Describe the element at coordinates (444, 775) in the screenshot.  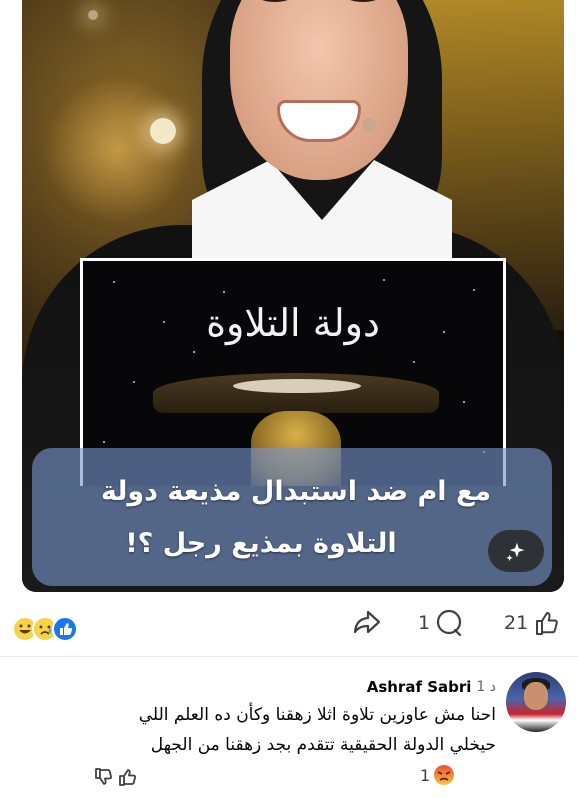
I see `angry-icon` at that location.